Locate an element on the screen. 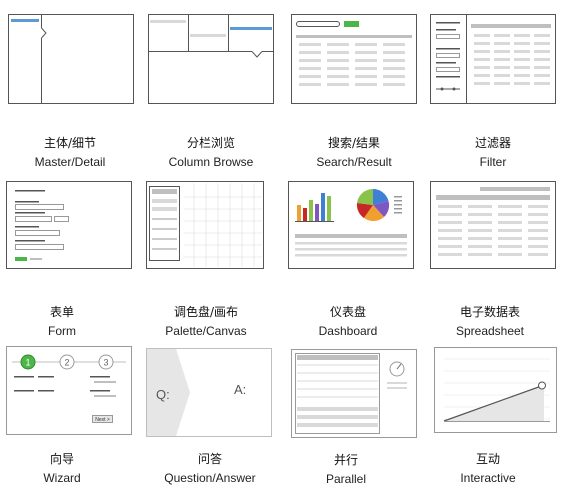  search-result-icon is located at coordinates (354, 59).